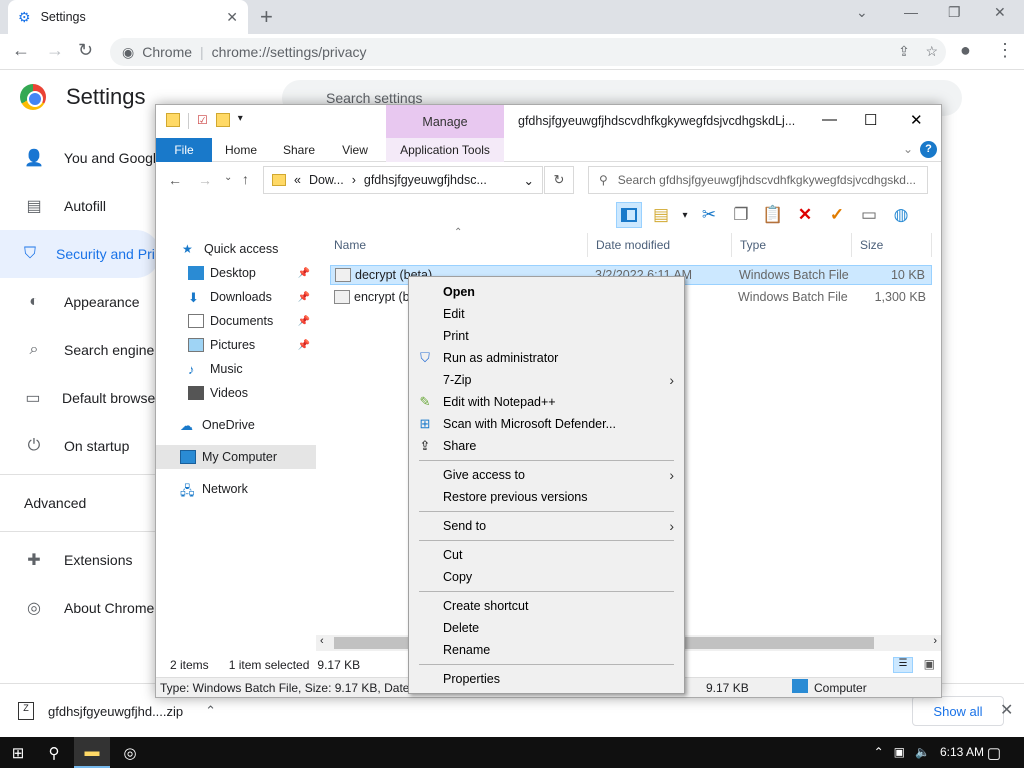  I want to click on nav-music: ♪ Music, so click(236, 369).